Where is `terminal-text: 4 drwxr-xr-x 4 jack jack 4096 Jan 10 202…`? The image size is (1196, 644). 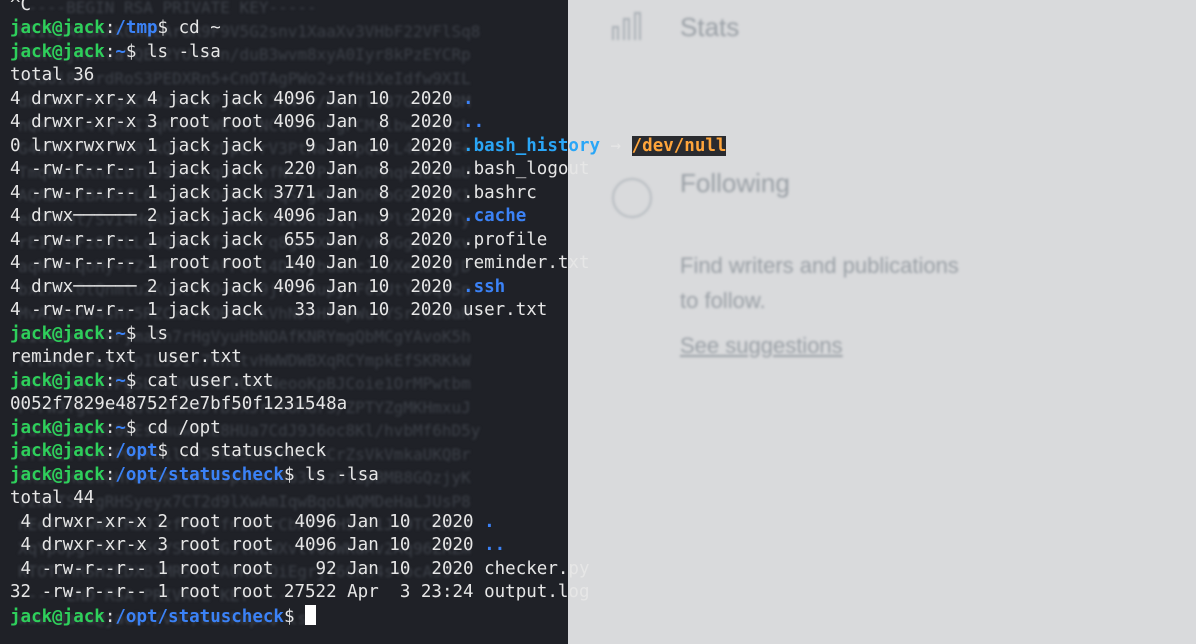 terminal-text: 4 drwxr-xr-x 4 jack jack 4096 Jan 10 202… is located at coordinates (237, 98).